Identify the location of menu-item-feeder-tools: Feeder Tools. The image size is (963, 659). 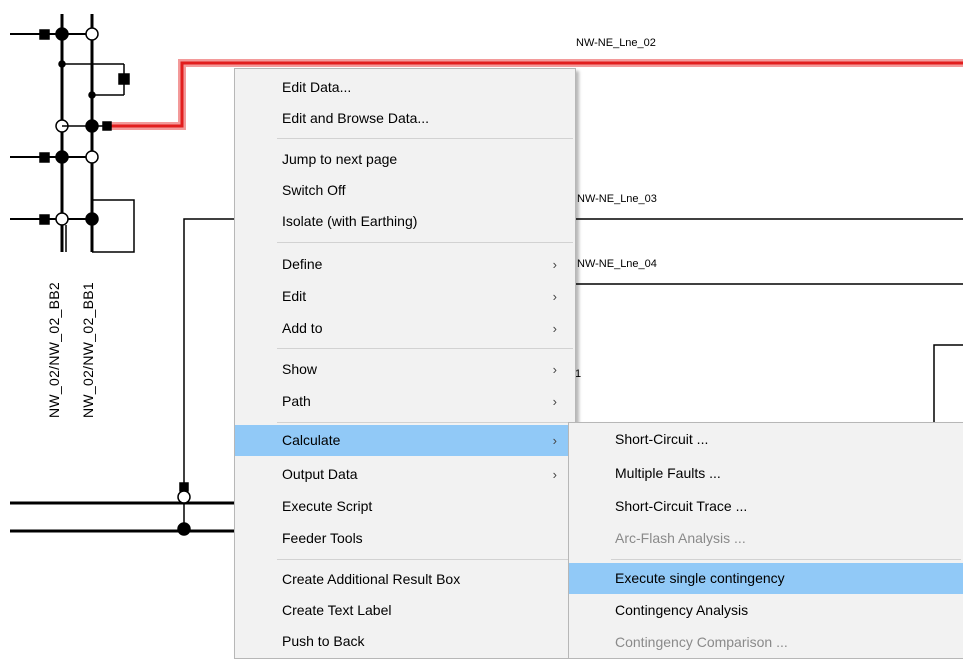
(405, 538).